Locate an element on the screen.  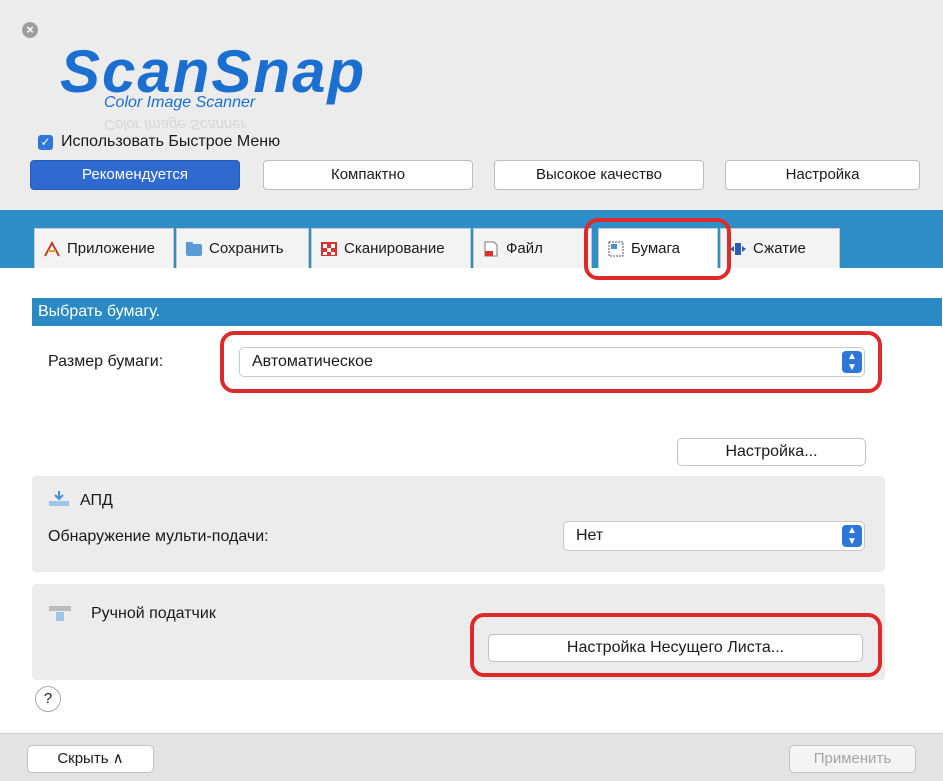
tab-save-label: Сохранить is located at coordinates (246, 248).